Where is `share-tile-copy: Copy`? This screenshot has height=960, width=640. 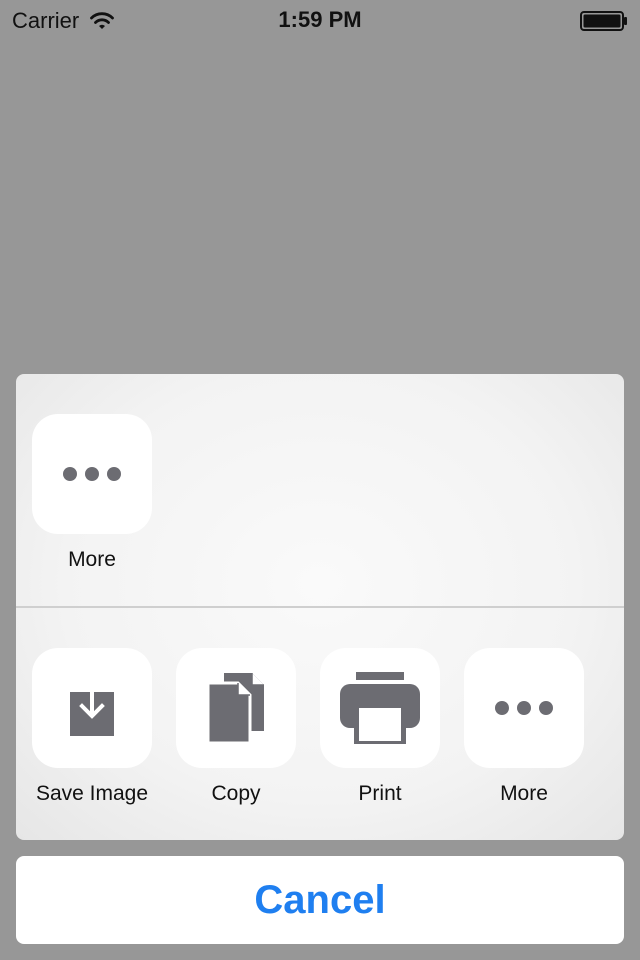 share-tile-copy: Copy is located at coordinates (236, 727).